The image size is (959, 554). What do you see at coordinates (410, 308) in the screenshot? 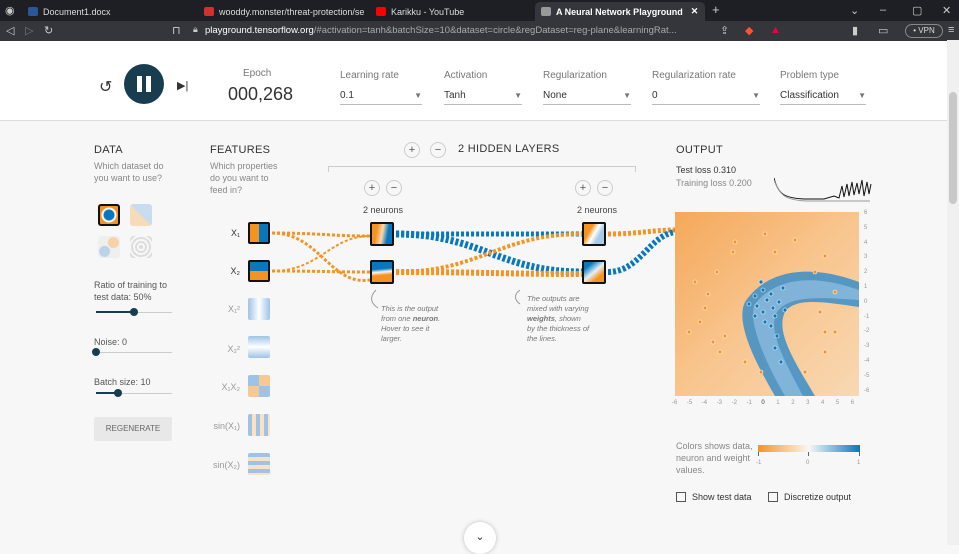
I see `note-text: This is the output` at bounding box center [410, 308].